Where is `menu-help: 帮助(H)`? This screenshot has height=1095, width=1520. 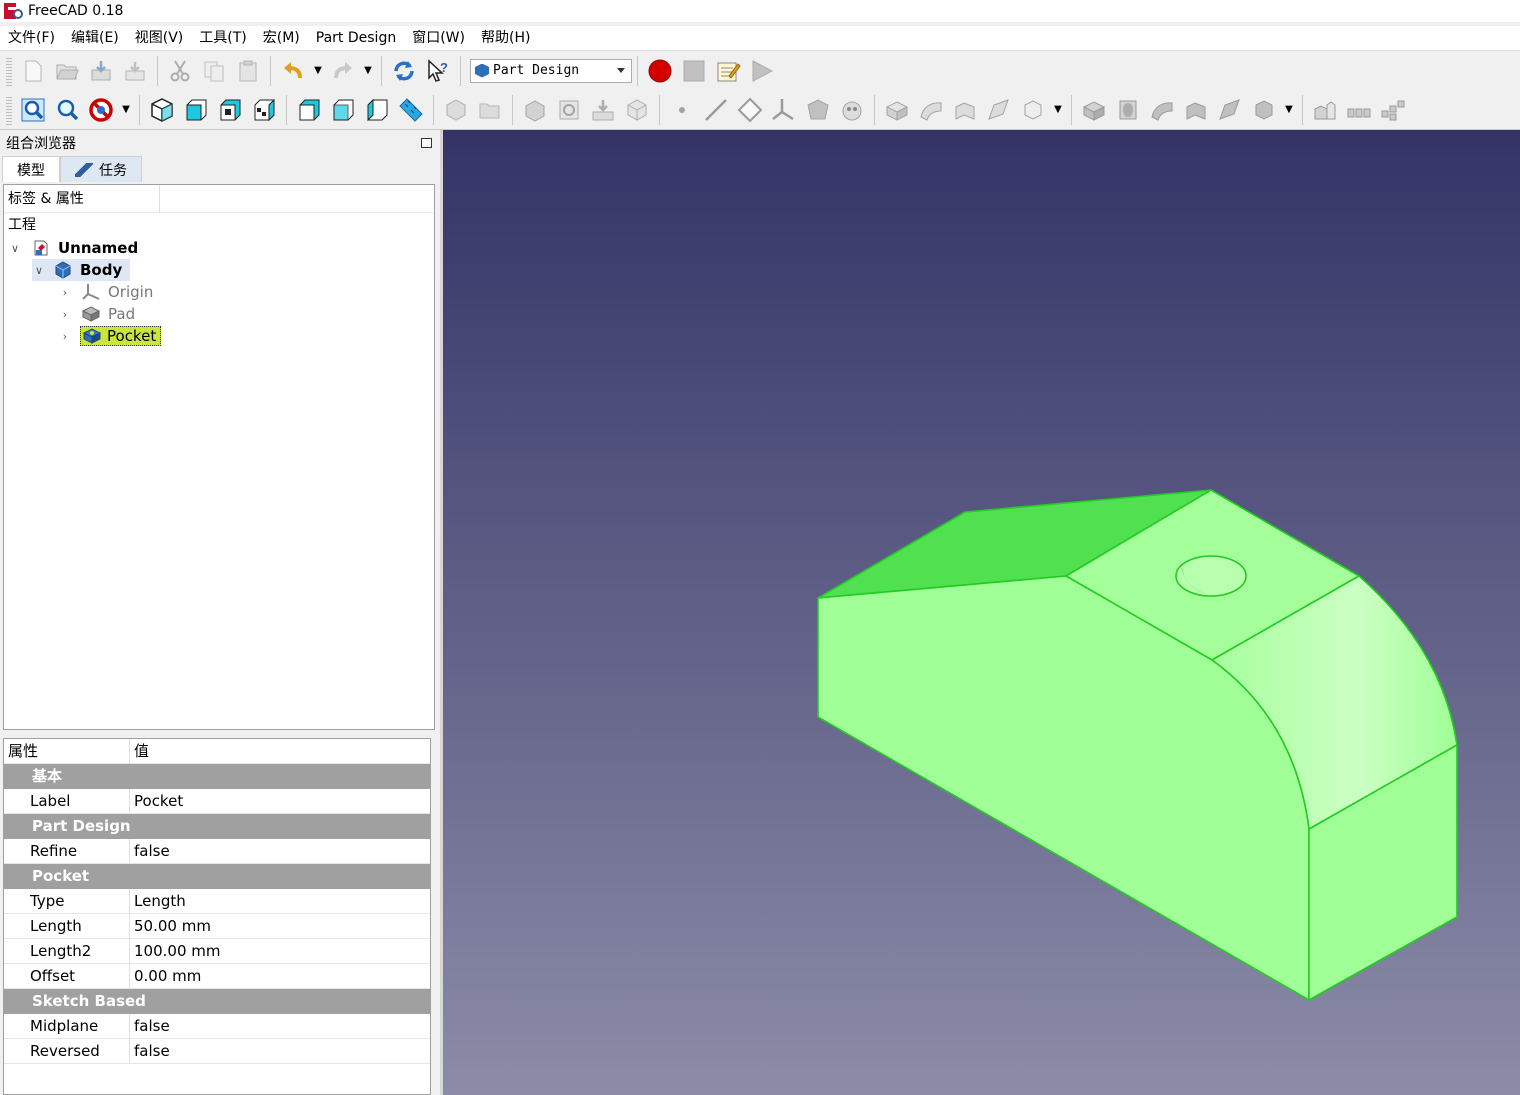
menu-help: 帮助(H) is located at coordinates (505, 38).